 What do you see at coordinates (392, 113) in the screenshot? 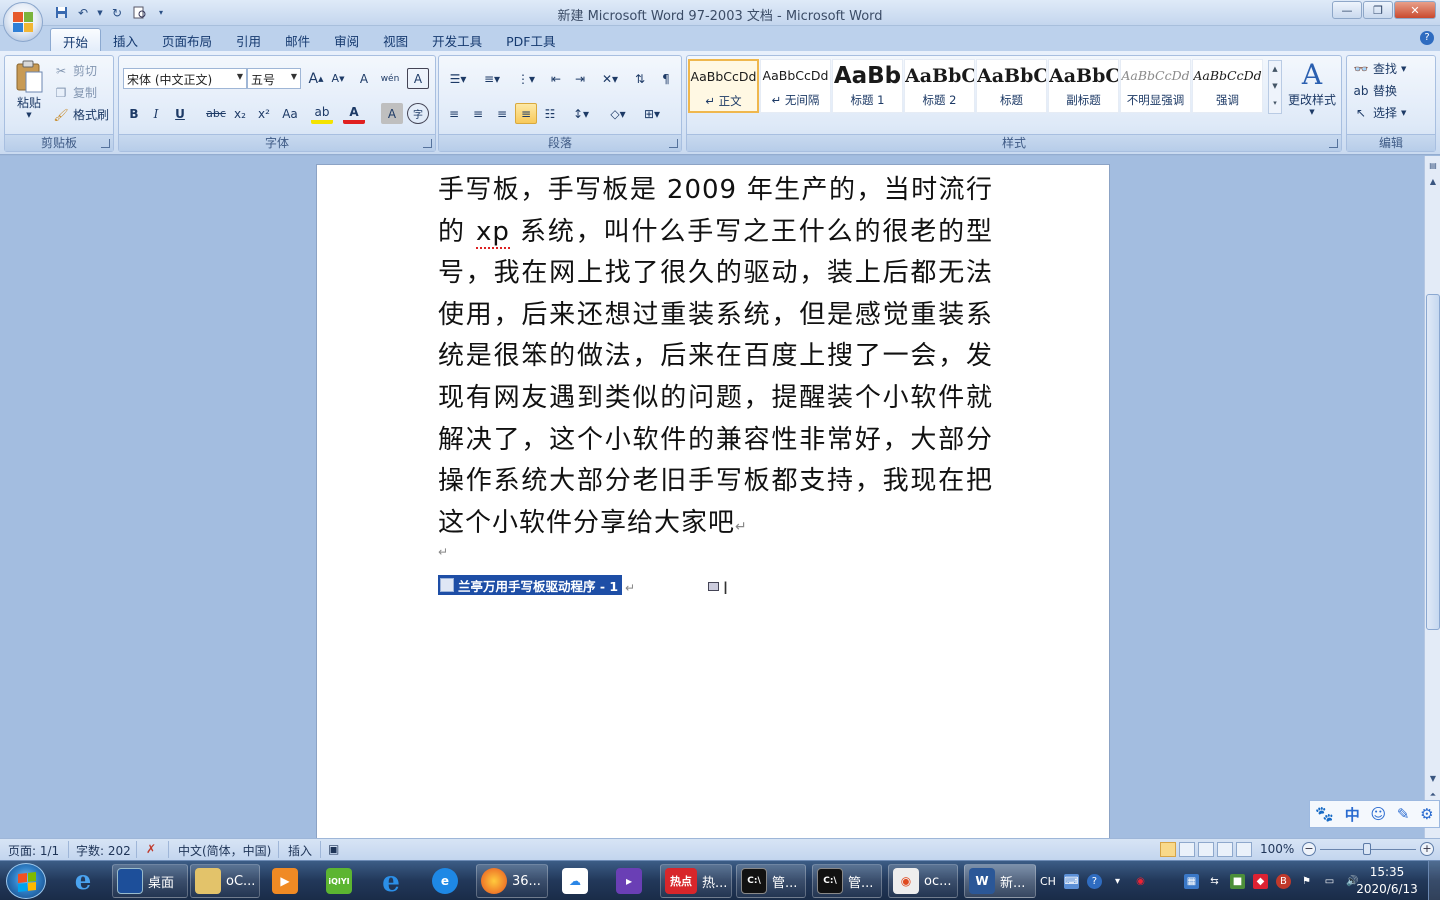
I see `char-shading-button: A` at bounding box center [392, 113].